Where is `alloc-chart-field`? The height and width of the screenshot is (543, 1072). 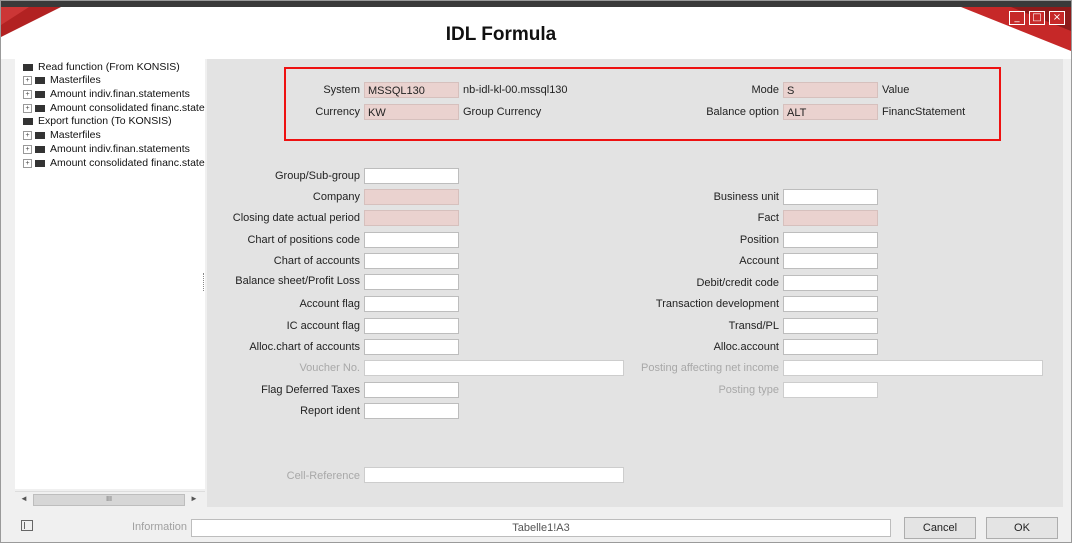 alloc-chart-field is located at coordinates (411, 347).